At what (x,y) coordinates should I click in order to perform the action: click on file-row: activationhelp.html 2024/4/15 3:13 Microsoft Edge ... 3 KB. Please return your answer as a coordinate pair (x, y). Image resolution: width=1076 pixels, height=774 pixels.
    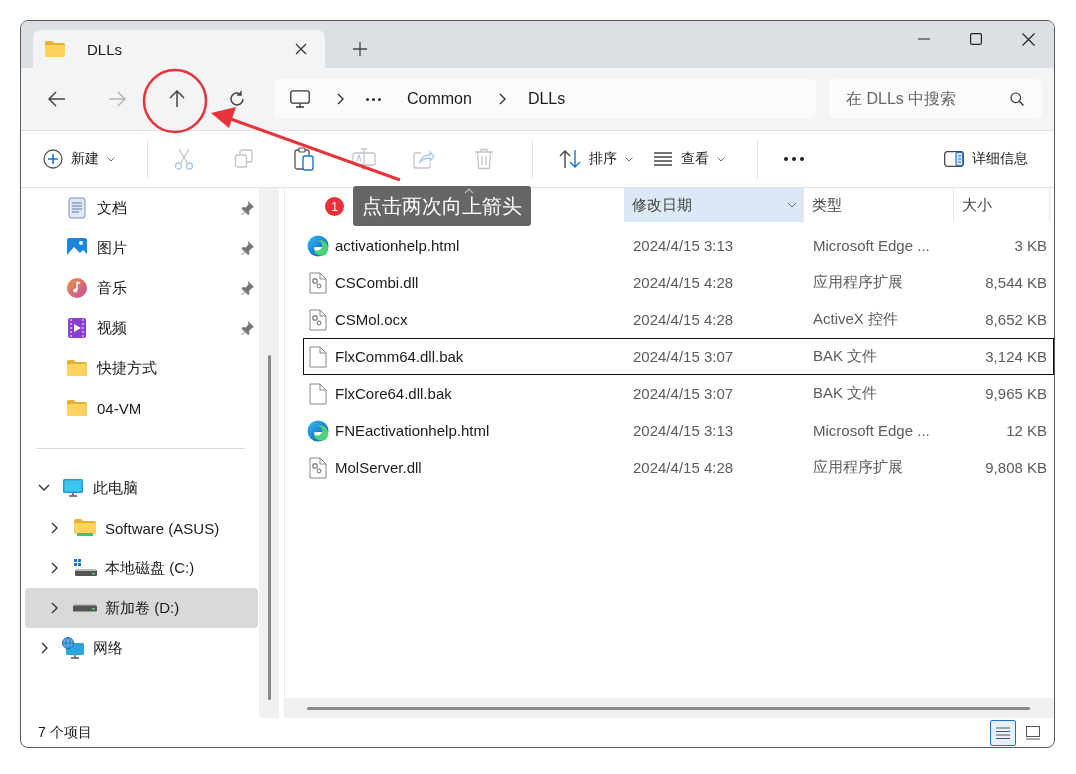
    Looking at the image, I should click on (678, 245).